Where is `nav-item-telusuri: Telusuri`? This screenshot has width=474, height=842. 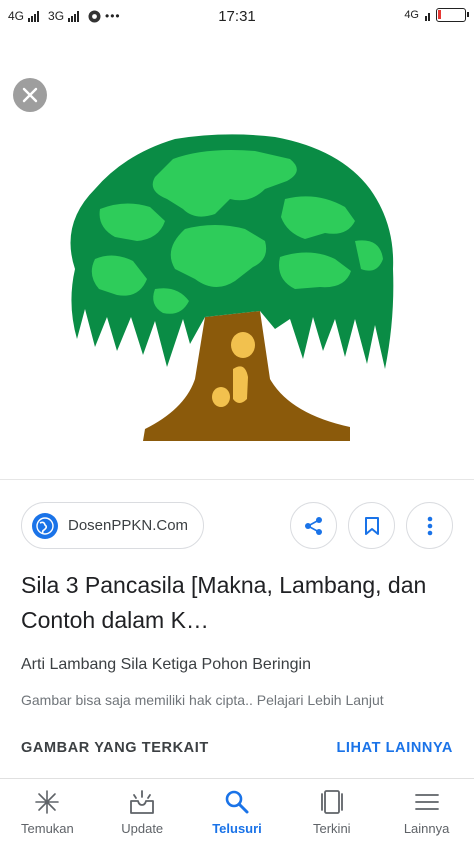 nav-item-telusuri: Telusuri is located at coordinates (237, 810).